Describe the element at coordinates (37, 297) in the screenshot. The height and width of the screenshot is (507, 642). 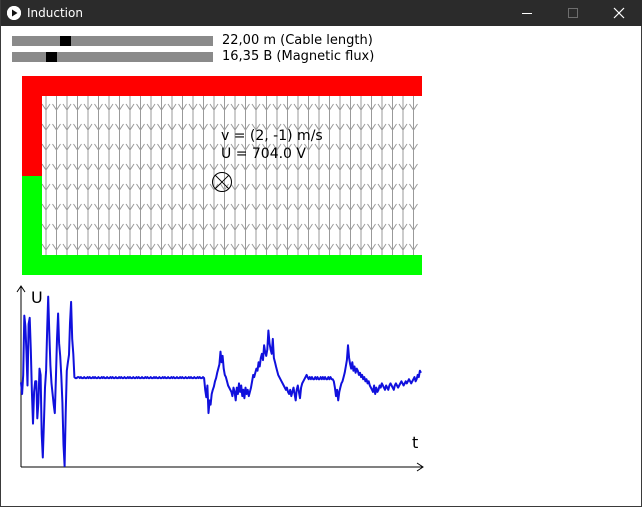
I see `y-axis-label: U` at that location.